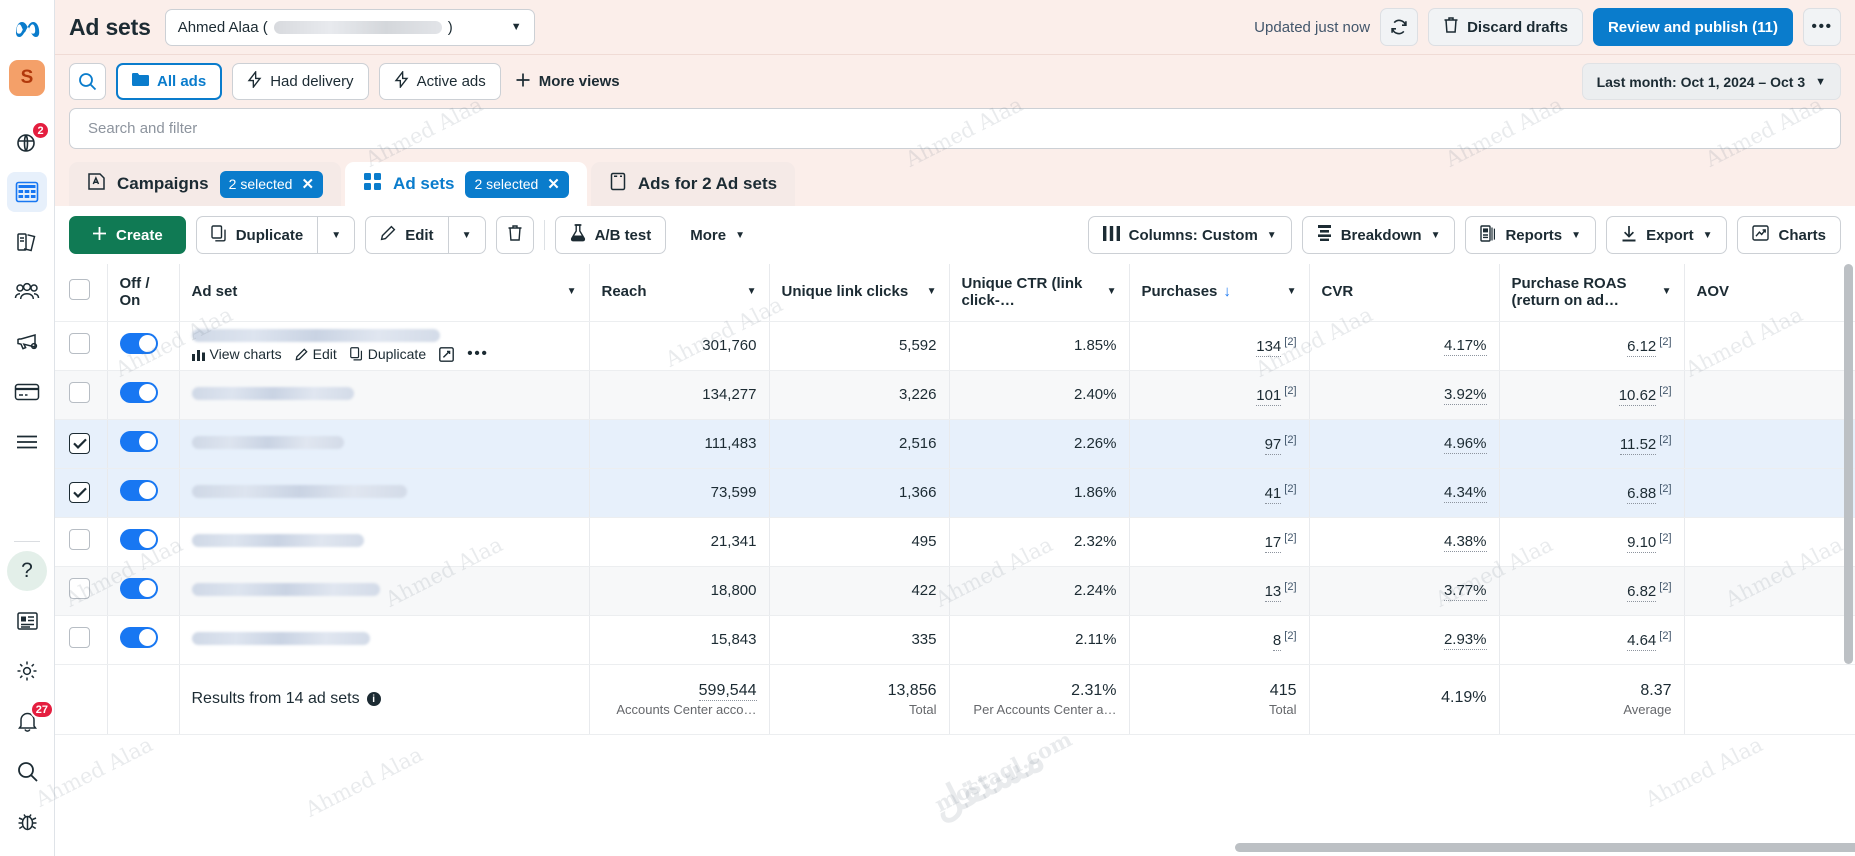 This screenshot has width=1855, height=856. What do you see at coordinates (1189, 235) in the screenshot?
I see `columns-button: Columns: Custom ▼` at bounding box center [1189, 235].